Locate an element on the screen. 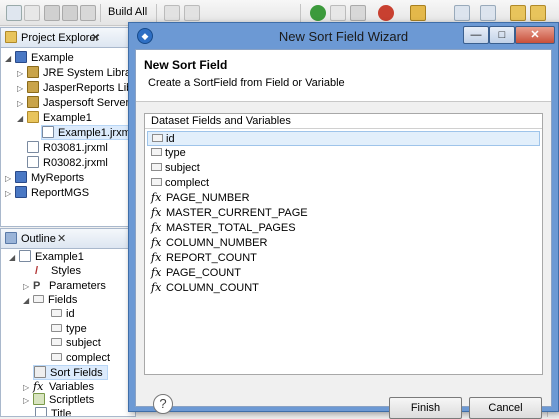  list-item-subject: subject is located at coordinates (343, 168).